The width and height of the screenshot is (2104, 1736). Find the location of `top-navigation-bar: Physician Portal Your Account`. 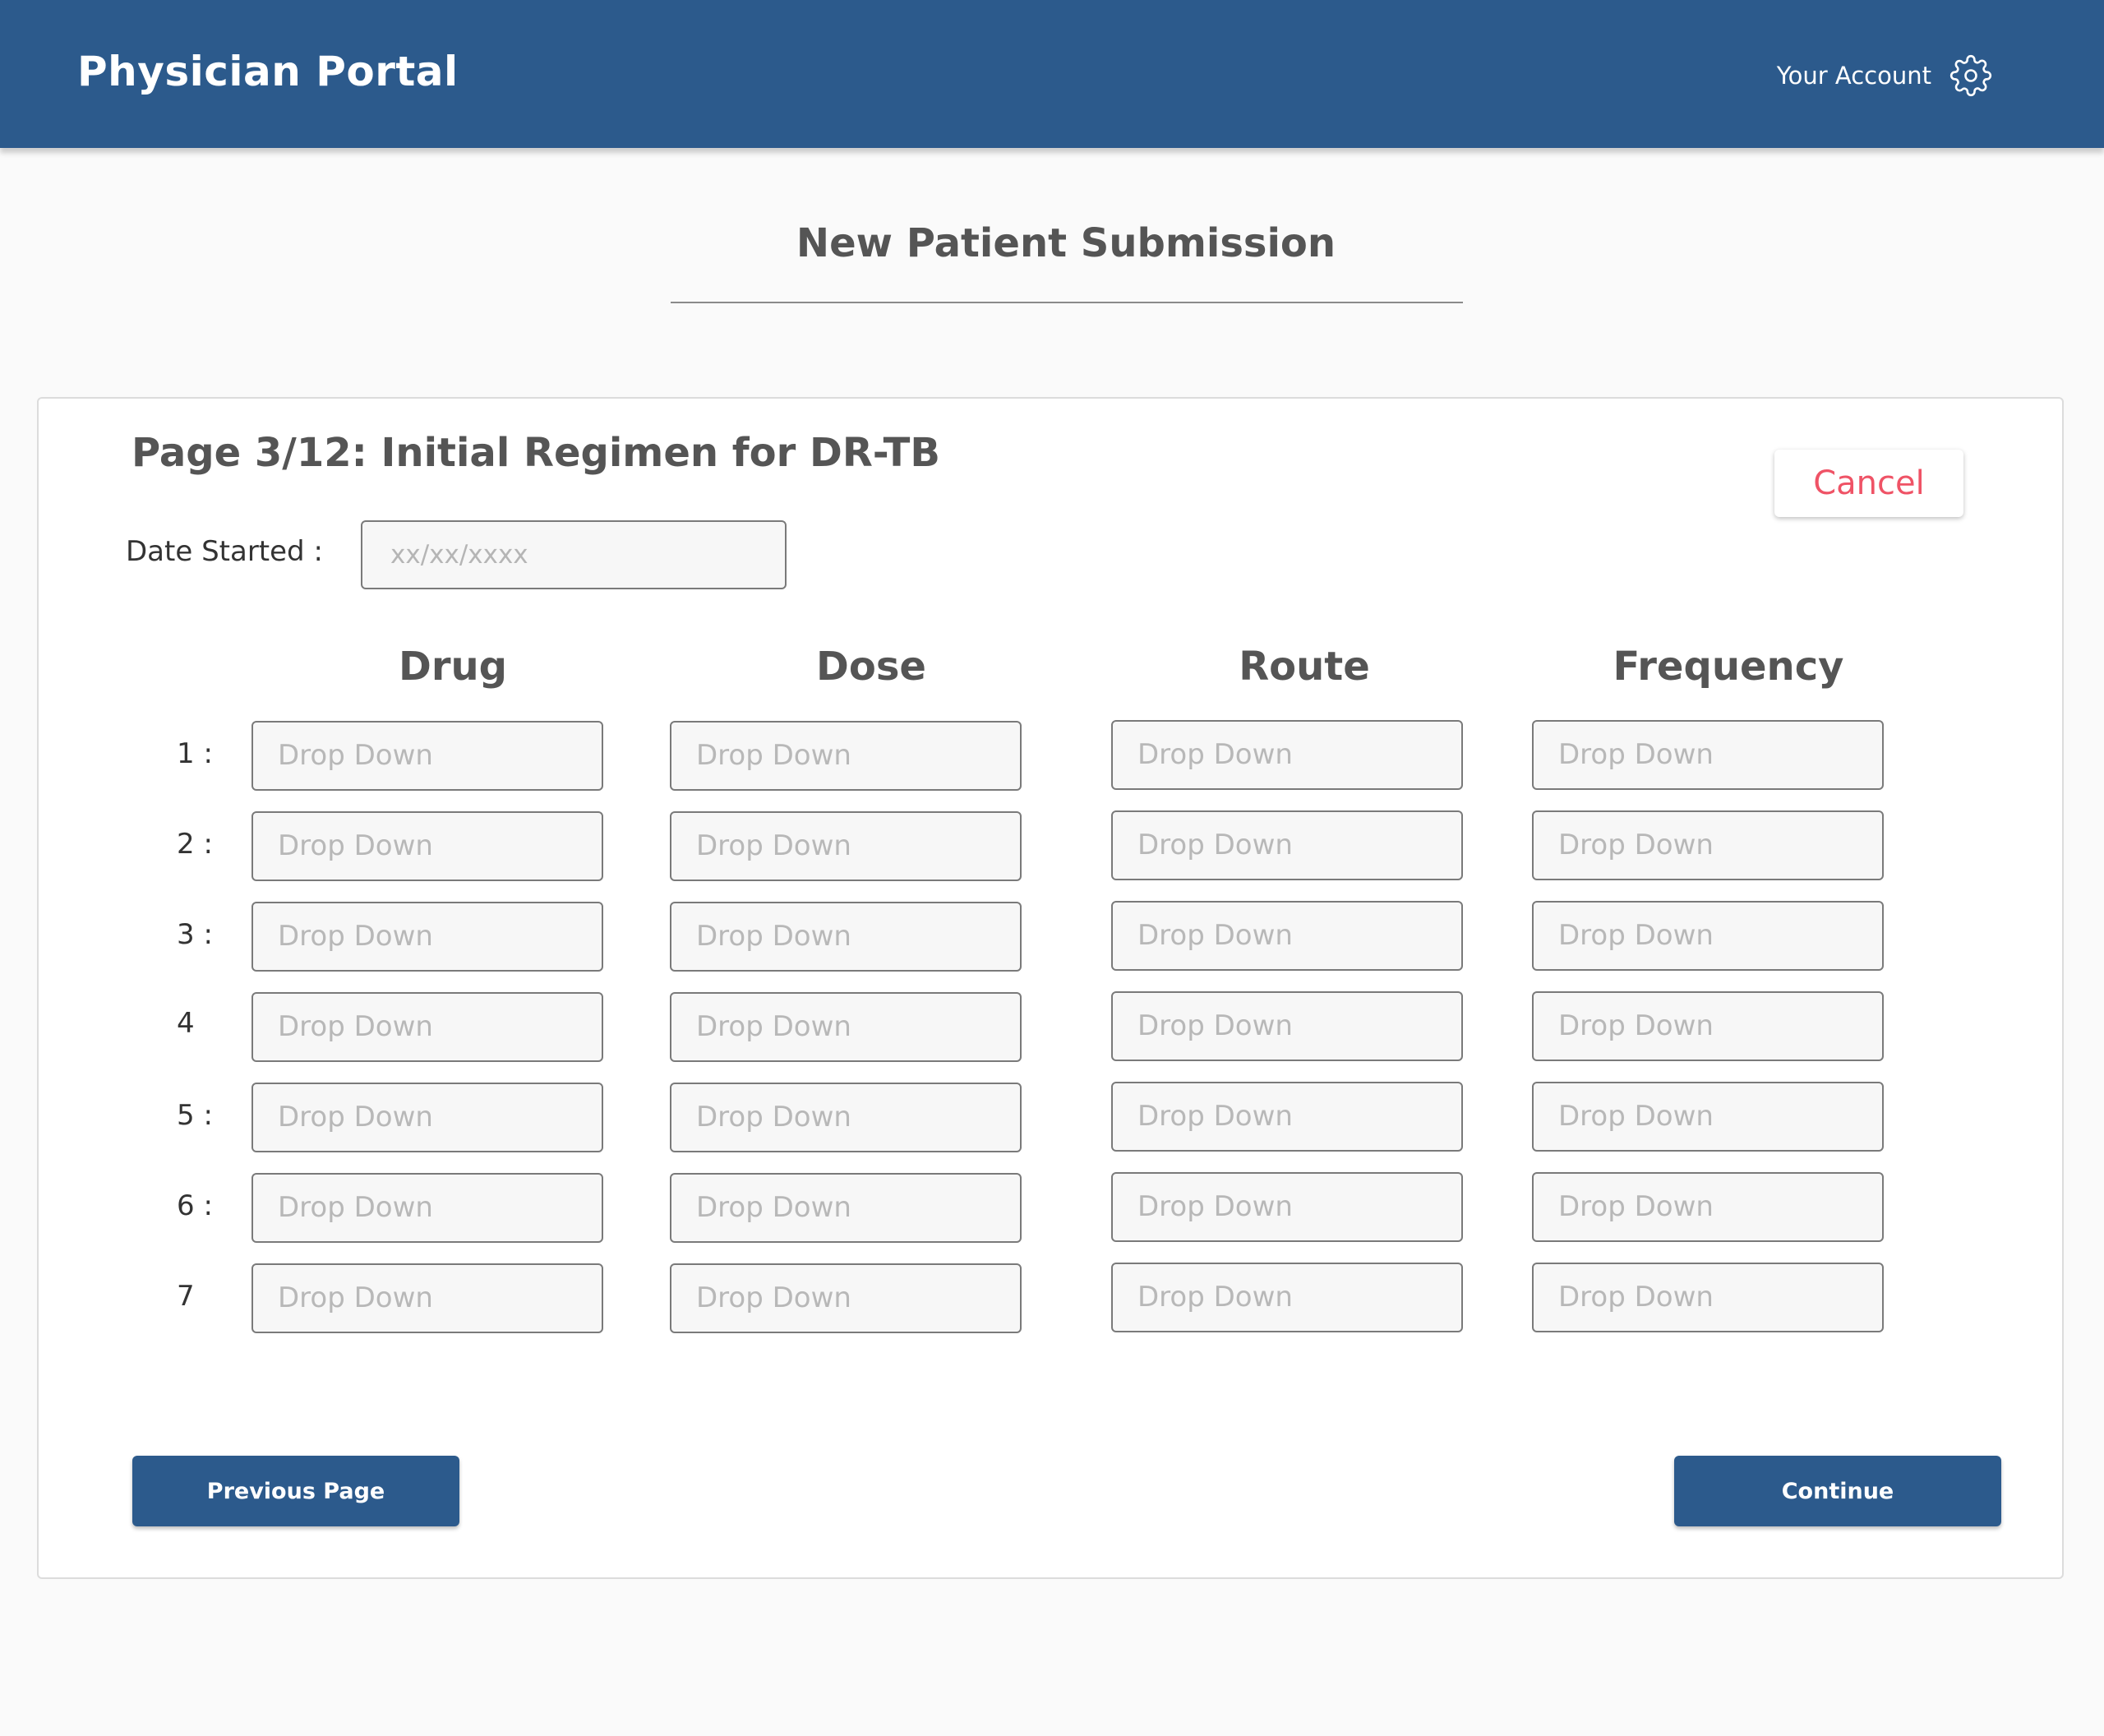

top-navigation-bar: Physician Portal Your Account is located at coordinates (1052, 74).